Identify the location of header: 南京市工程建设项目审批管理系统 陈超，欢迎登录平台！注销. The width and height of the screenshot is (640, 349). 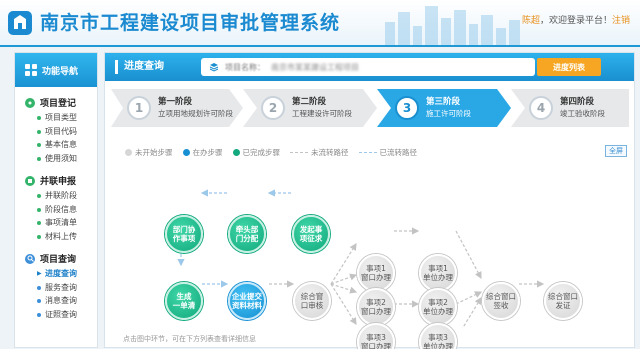
(320, 23).